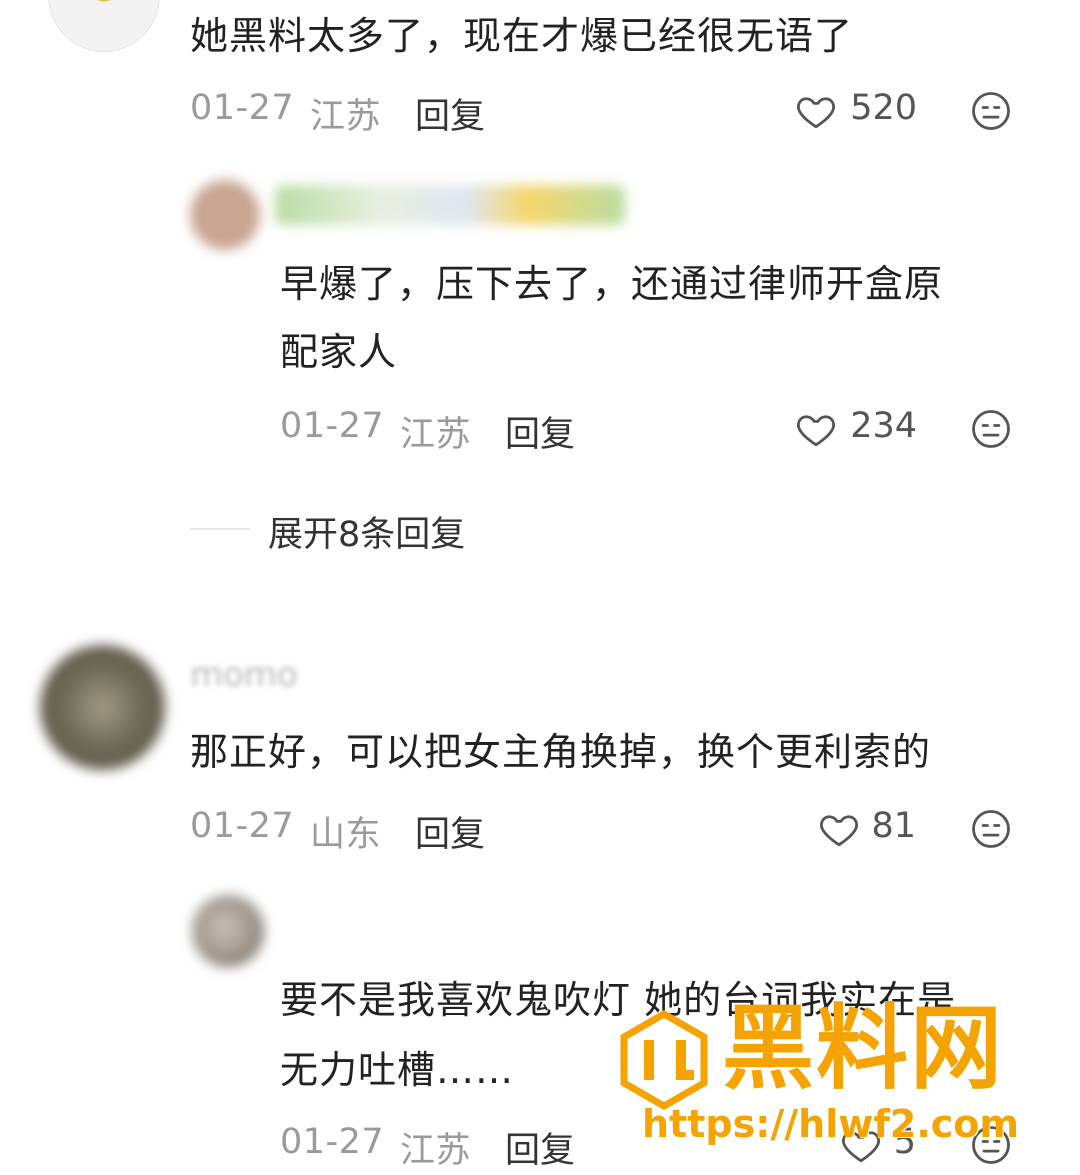 The height and width of the screenshot is (1175, 1080). I want to click on comment-text: 那正好，可以把女主角换掉，换个更利索的, so click(561, 752).